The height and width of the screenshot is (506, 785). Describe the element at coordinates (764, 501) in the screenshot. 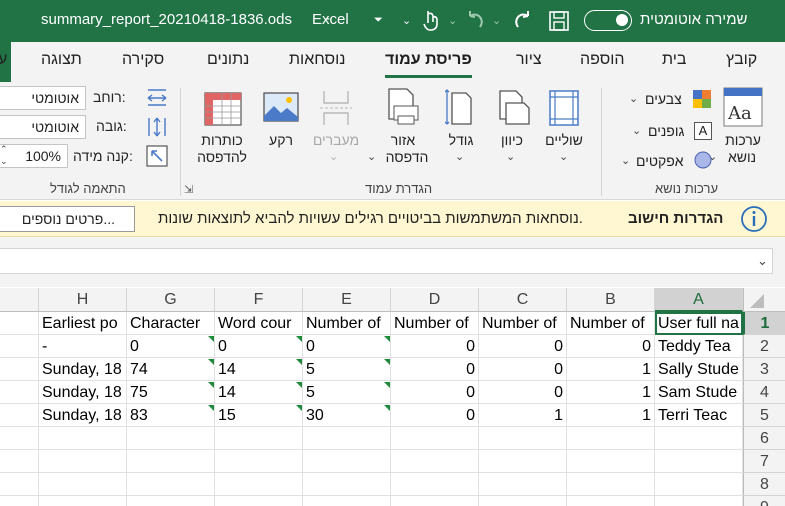

I see `row-header: 9` at that location.